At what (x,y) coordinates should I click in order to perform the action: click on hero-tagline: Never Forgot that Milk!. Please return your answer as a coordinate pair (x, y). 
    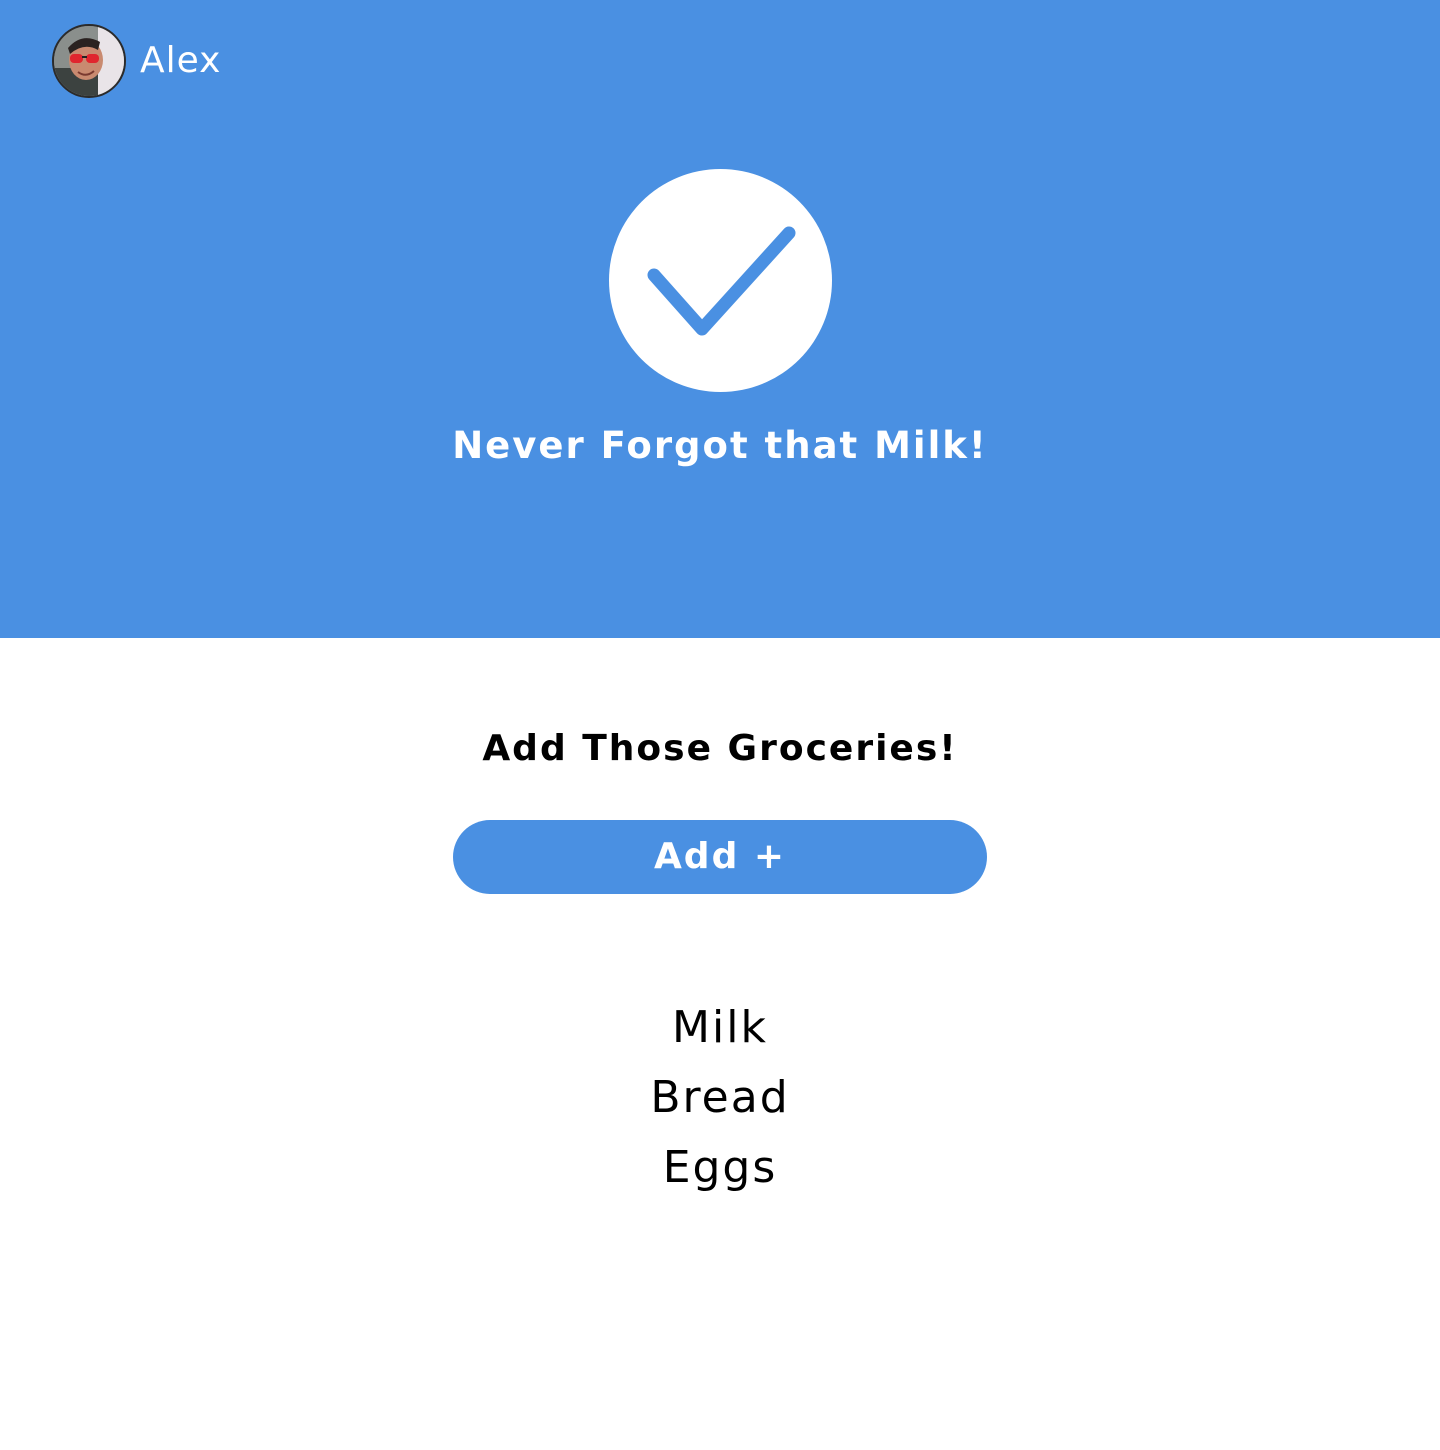
    Looking at the image, I should click on (720, 445).